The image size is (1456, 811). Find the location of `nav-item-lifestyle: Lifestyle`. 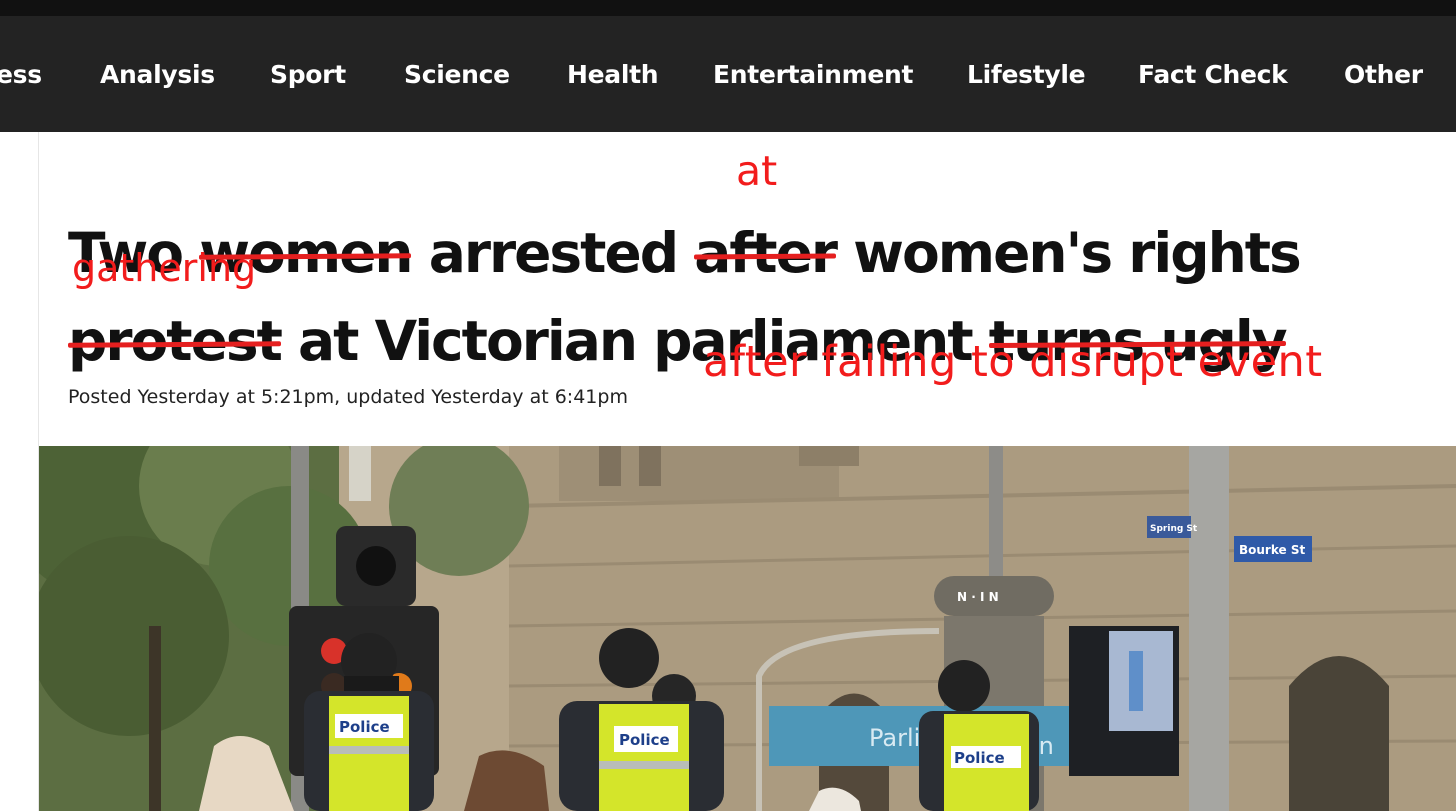

nav-item-lifestyle: Lifestyle is located at coordinates (1026, 75).